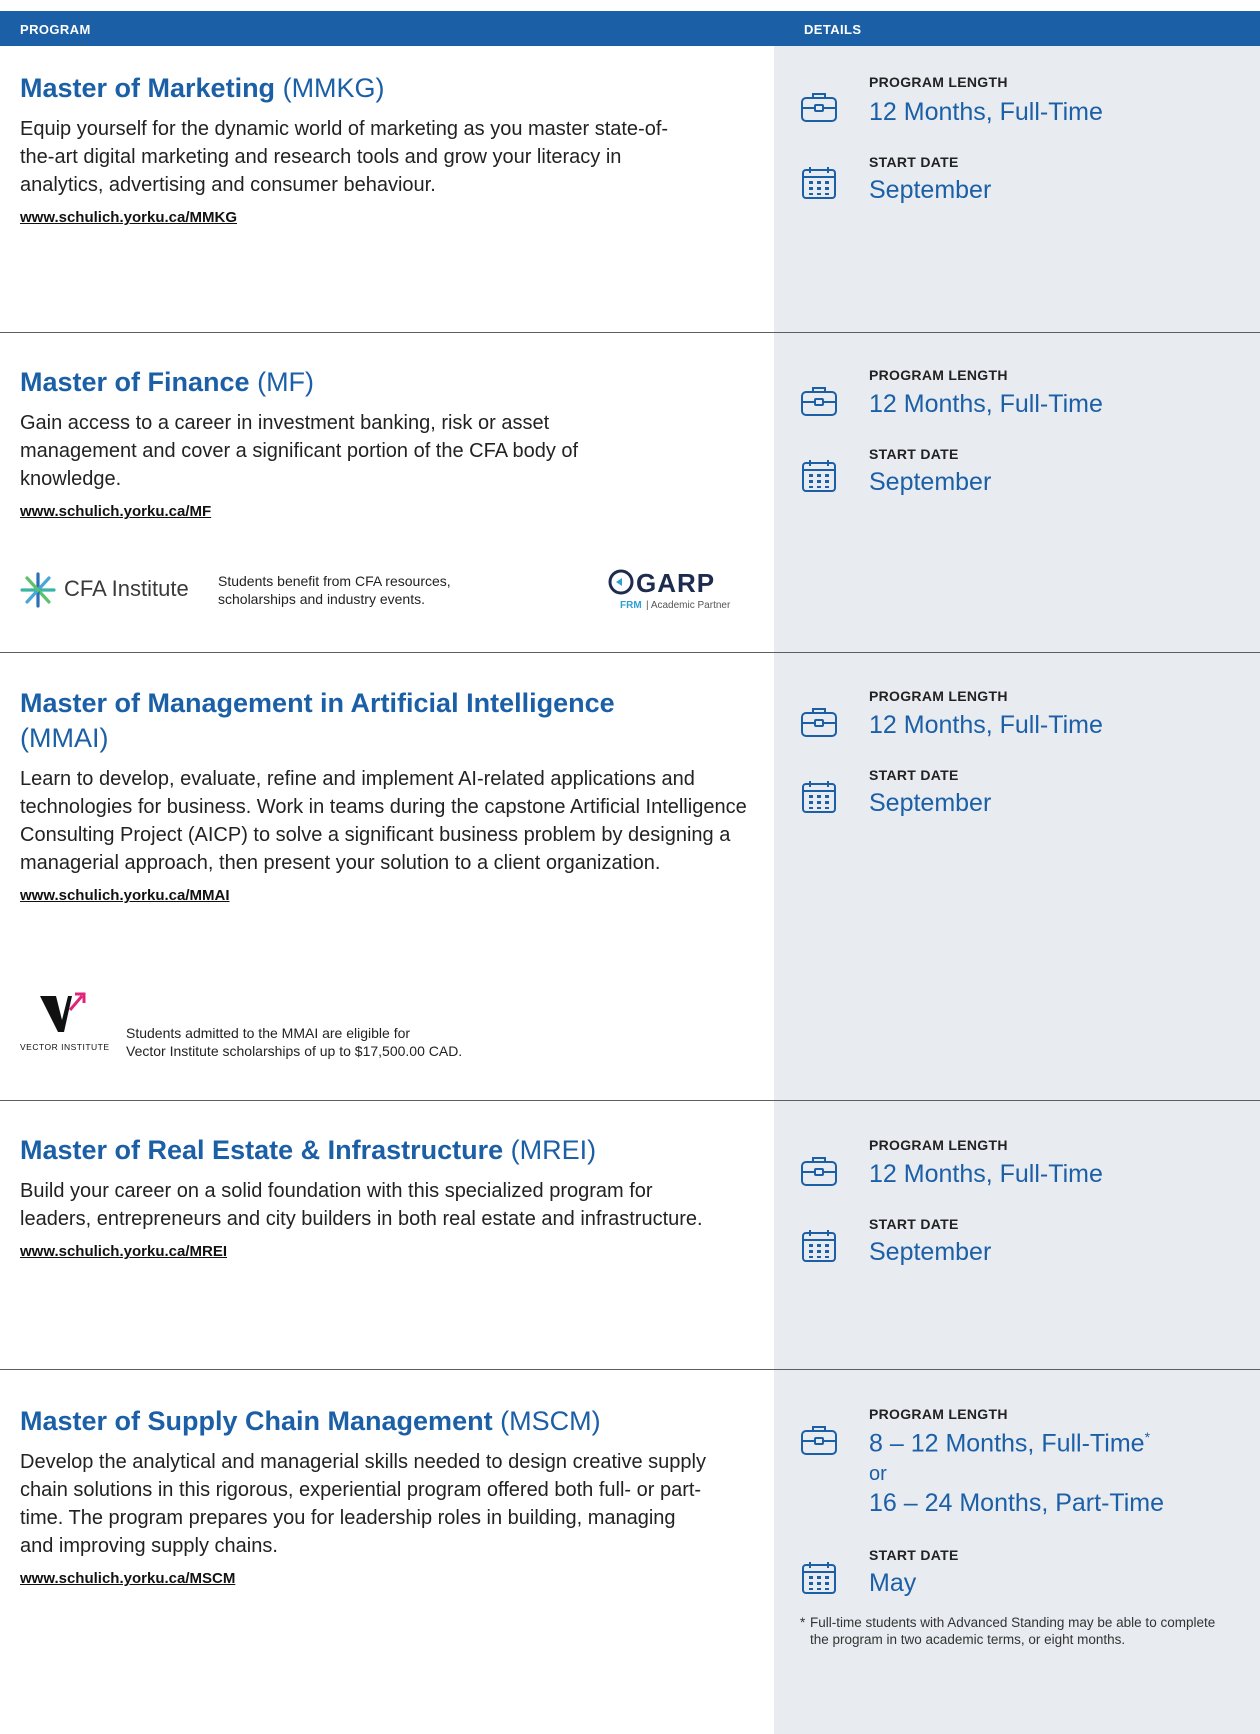  What do you see at coordinates (621, 582) in the screenshot?
I see `garp-logo-icon` at bounding box center [621, 582].